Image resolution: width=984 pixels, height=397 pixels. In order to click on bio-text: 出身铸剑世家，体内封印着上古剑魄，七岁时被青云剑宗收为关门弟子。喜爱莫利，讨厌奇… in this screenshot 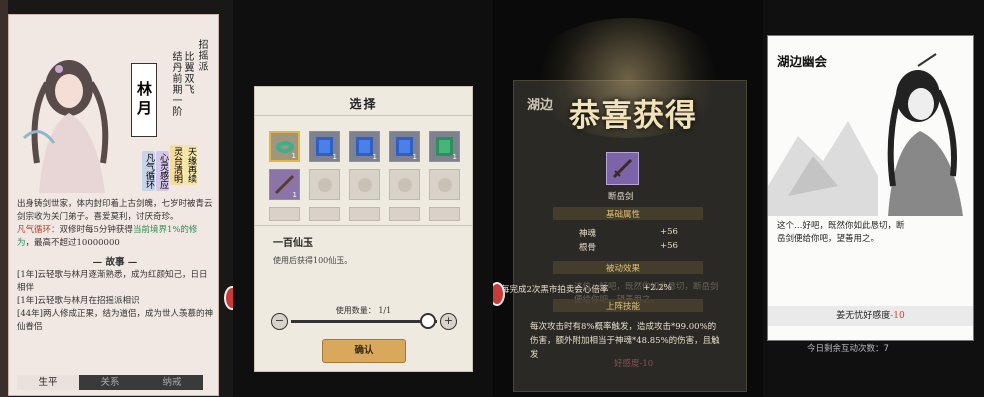, I will do `click(115, 210)`.